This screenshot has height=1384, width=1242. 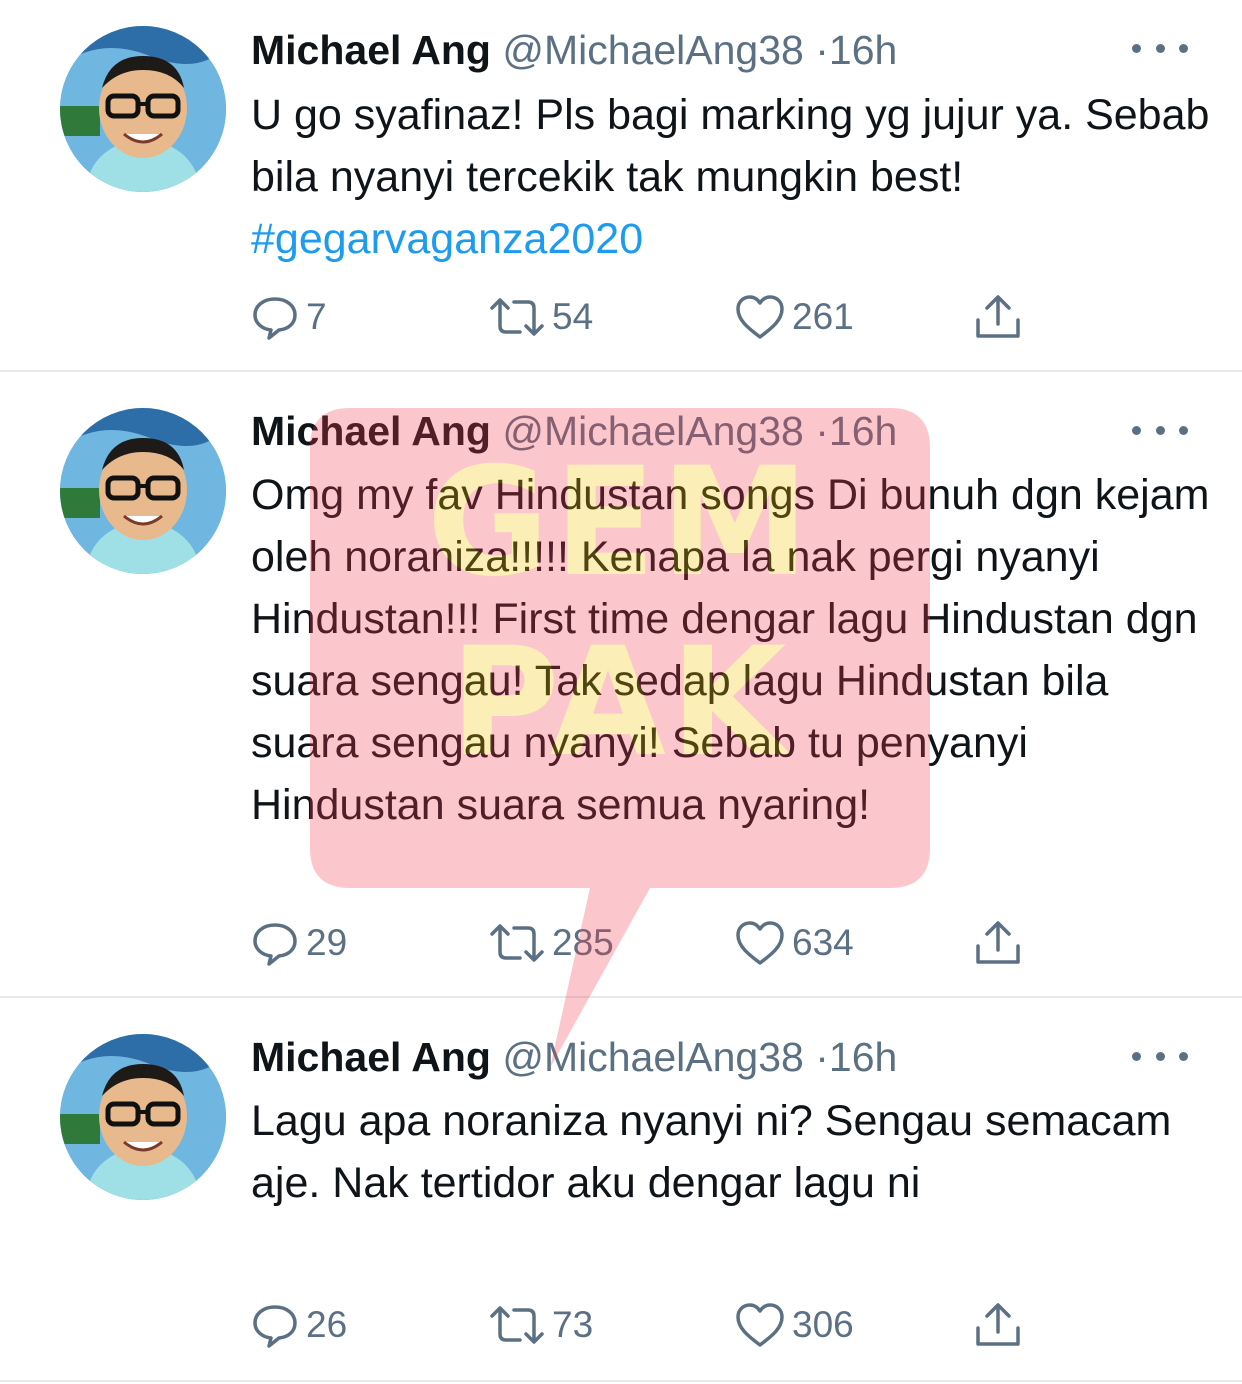 I want to click on retweet-button: 73, so click(x=540, y=1325).